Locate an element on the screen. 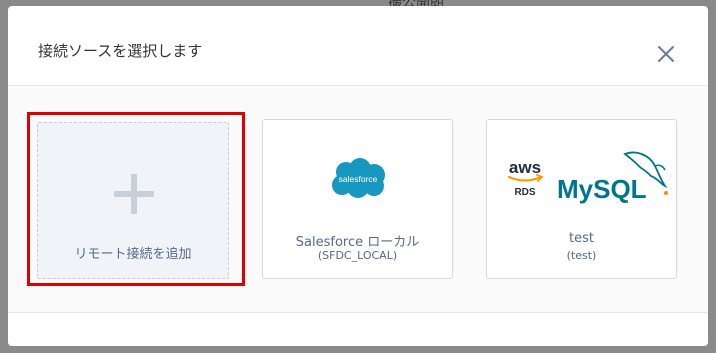 This screenshot has height=353, width=716. salesforce-local-card: salesforce Salesforce ローカル (SFDC_LOCAL) is located at coordinates (357, 199).